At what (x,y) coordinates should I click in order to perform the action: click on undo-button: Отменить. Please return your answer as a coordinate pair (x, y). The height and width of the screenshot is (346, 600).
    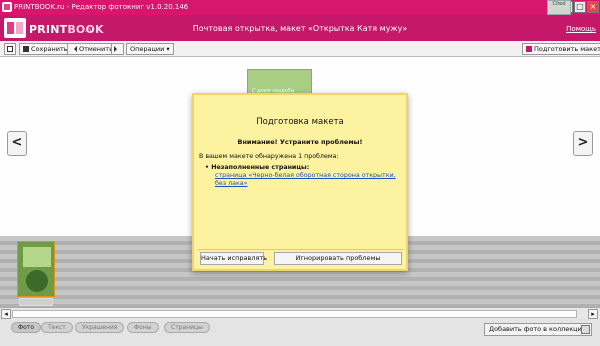
    Looking at the image, I should click on (92, 49).